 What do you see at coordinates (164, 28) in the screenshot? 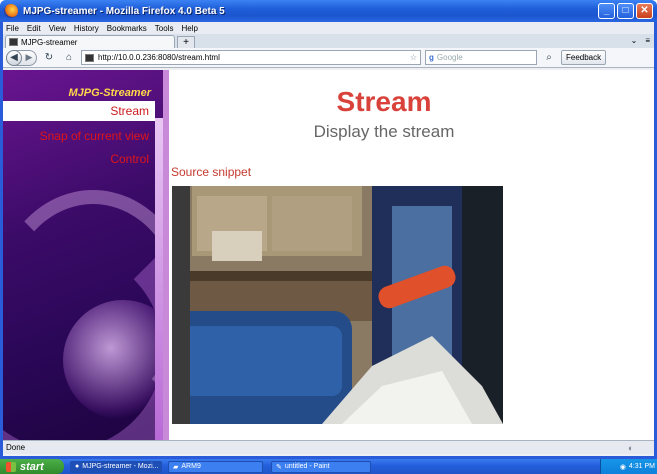
I see `menu-tools: Tools` at bounding box center [164, 28].